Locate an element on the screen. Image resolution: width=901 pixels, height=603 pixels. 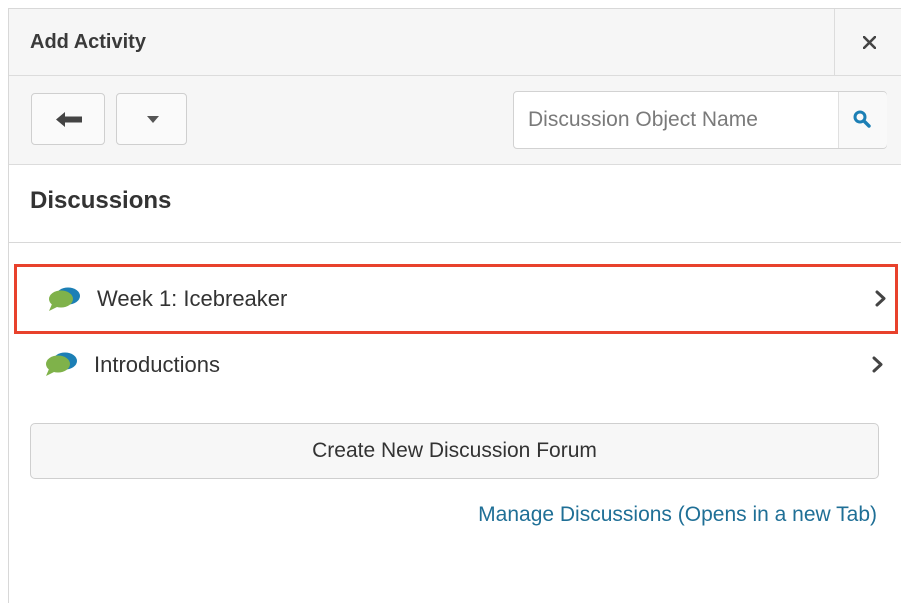
close-icon is located at coordinates (869, 42).